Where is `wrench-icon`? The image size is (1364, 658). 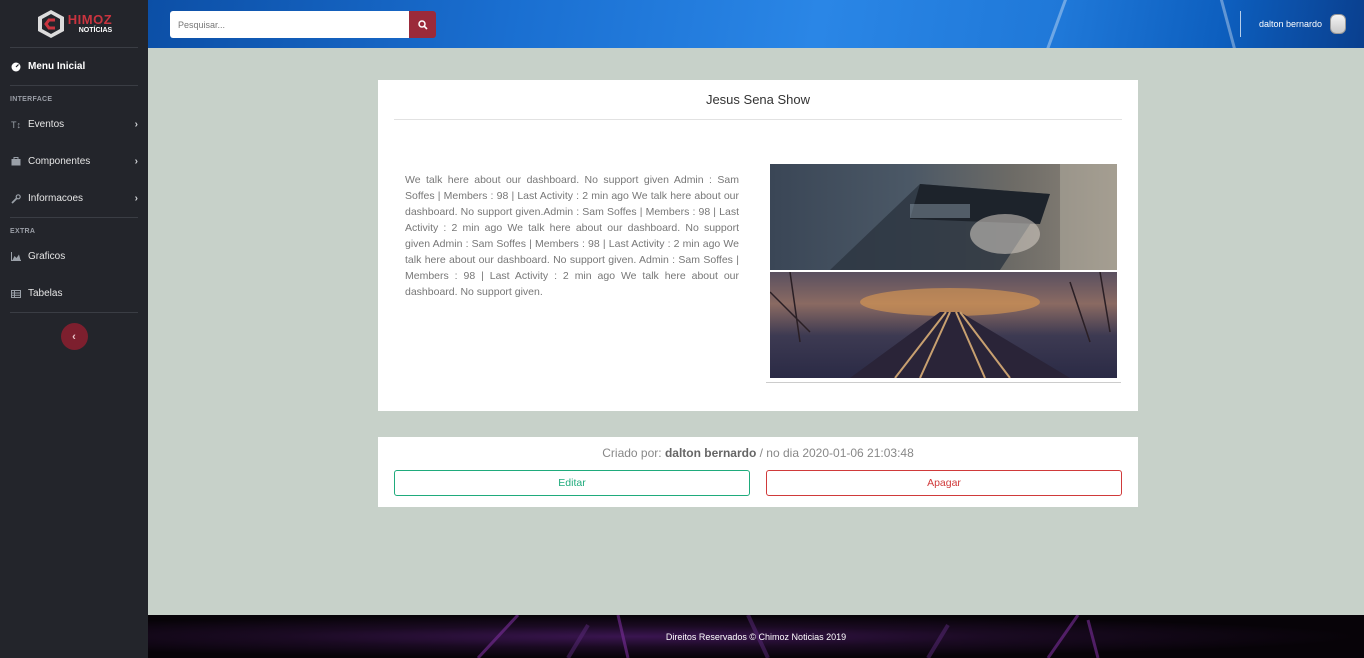
wrench-icon is located at coordinates (16, 199).